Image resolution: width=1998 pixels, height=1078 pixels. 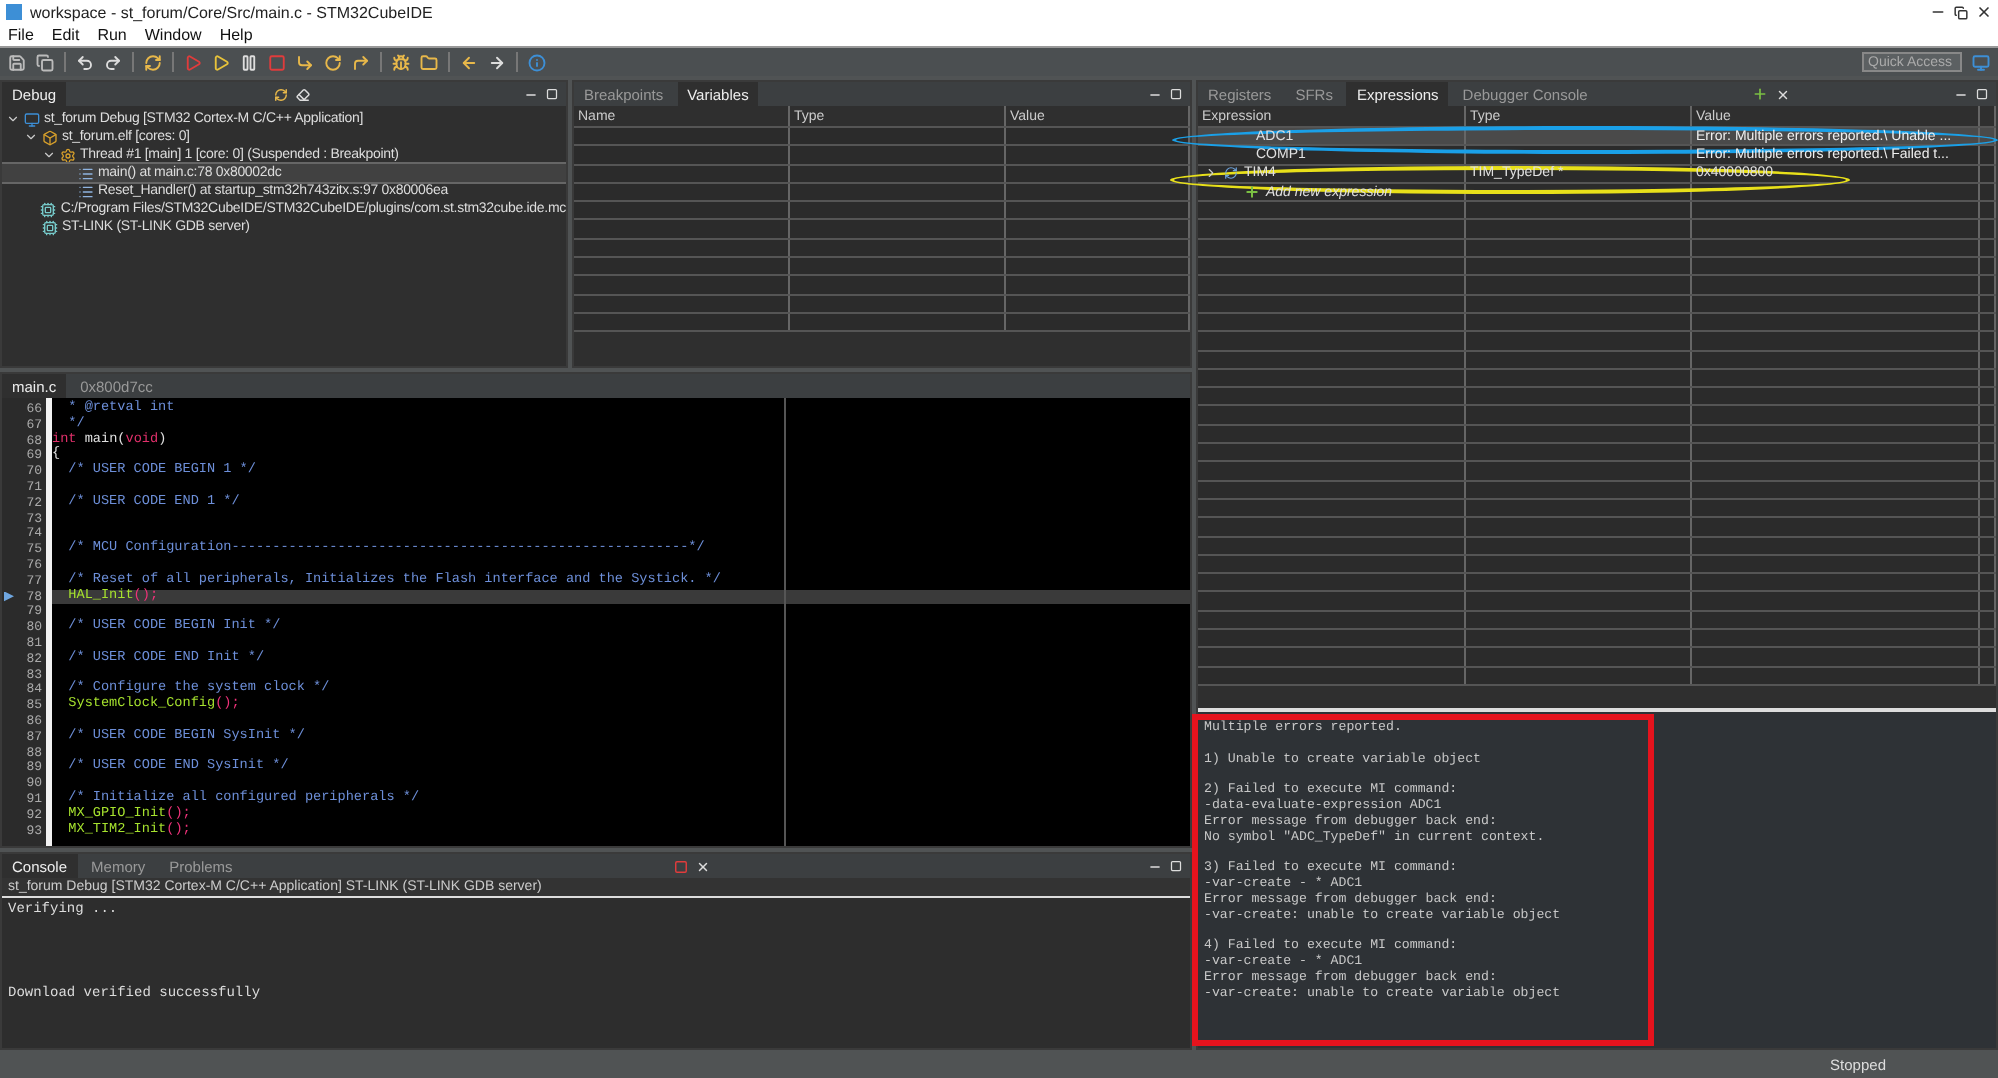 I want to click on terminate-icon, so click(x=680, y=866).